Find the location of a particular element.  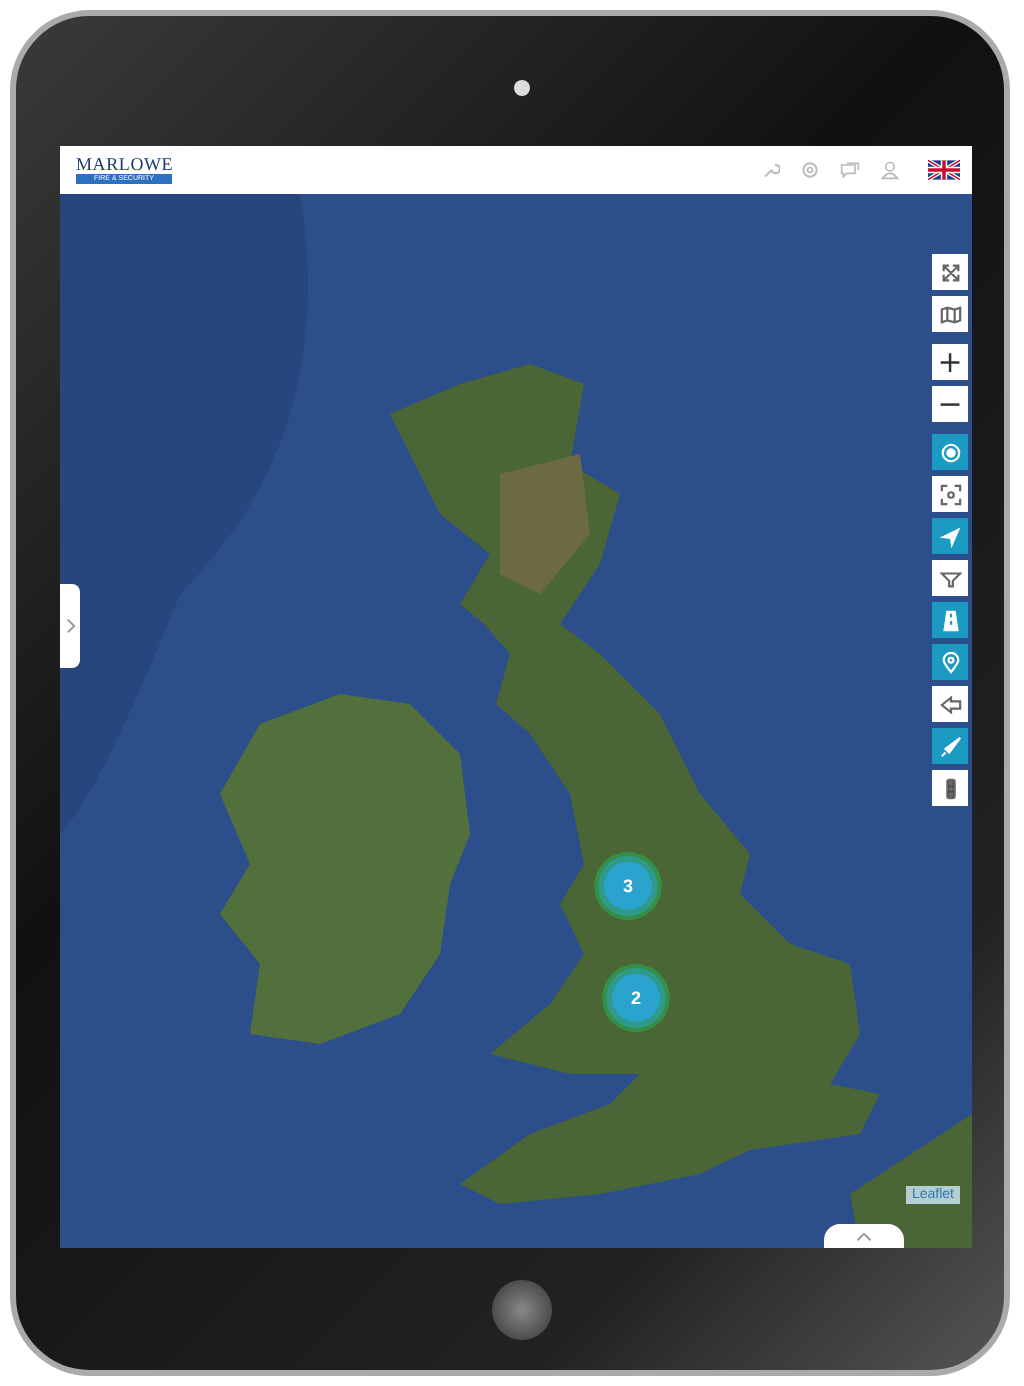

fullscreen-button is located at coordinates (950, 272).